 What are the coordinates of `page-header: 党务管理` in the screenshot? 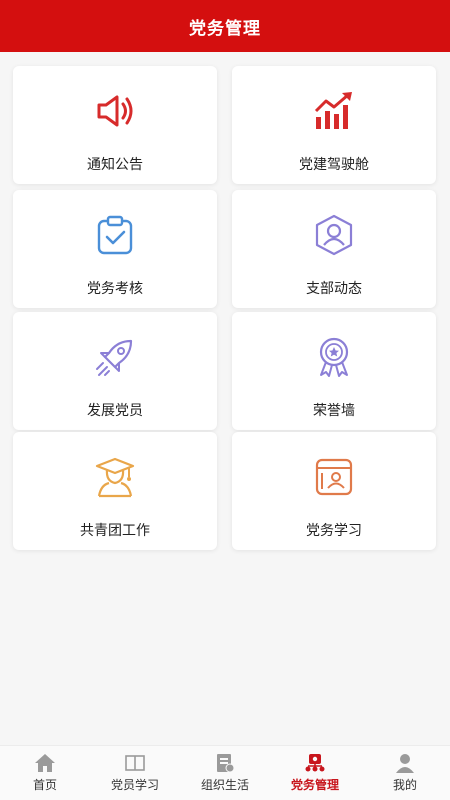 It's located at (225, 26).